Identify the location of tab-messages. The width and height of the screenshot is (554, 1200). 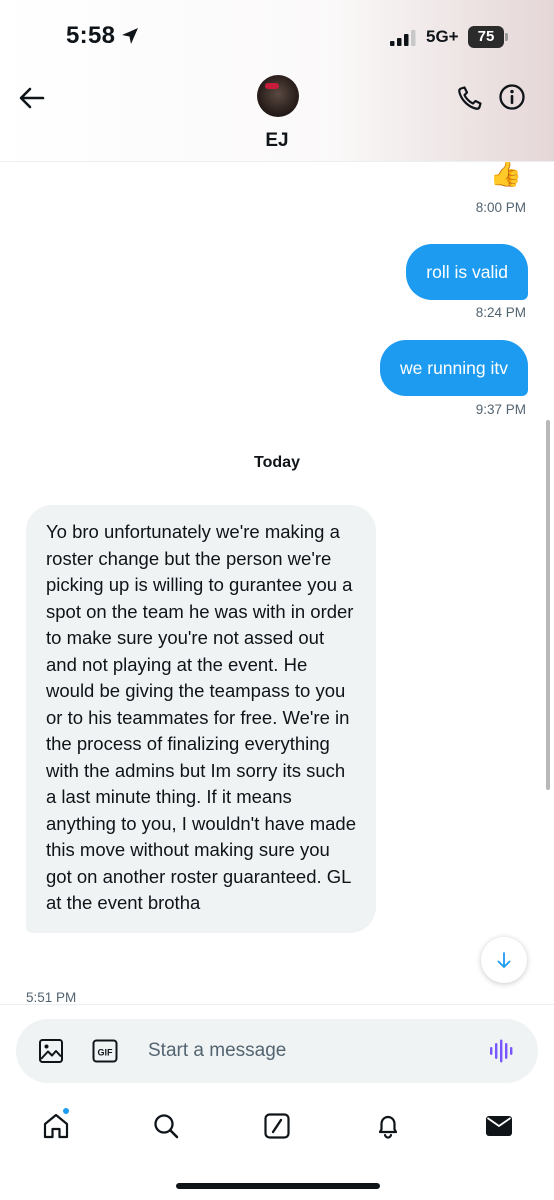
(499, 1126).